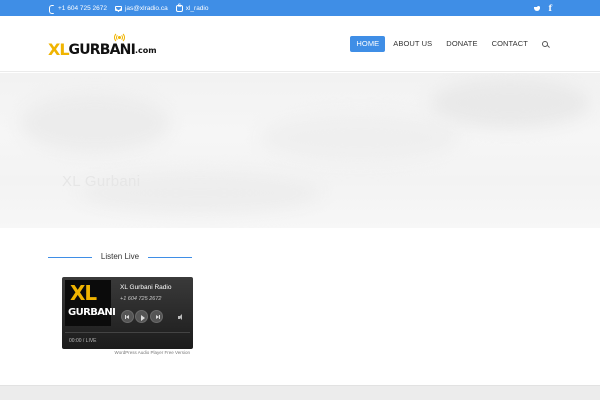 The image size is (600, 400). I want to click on social-links: f, so click(542, 8).